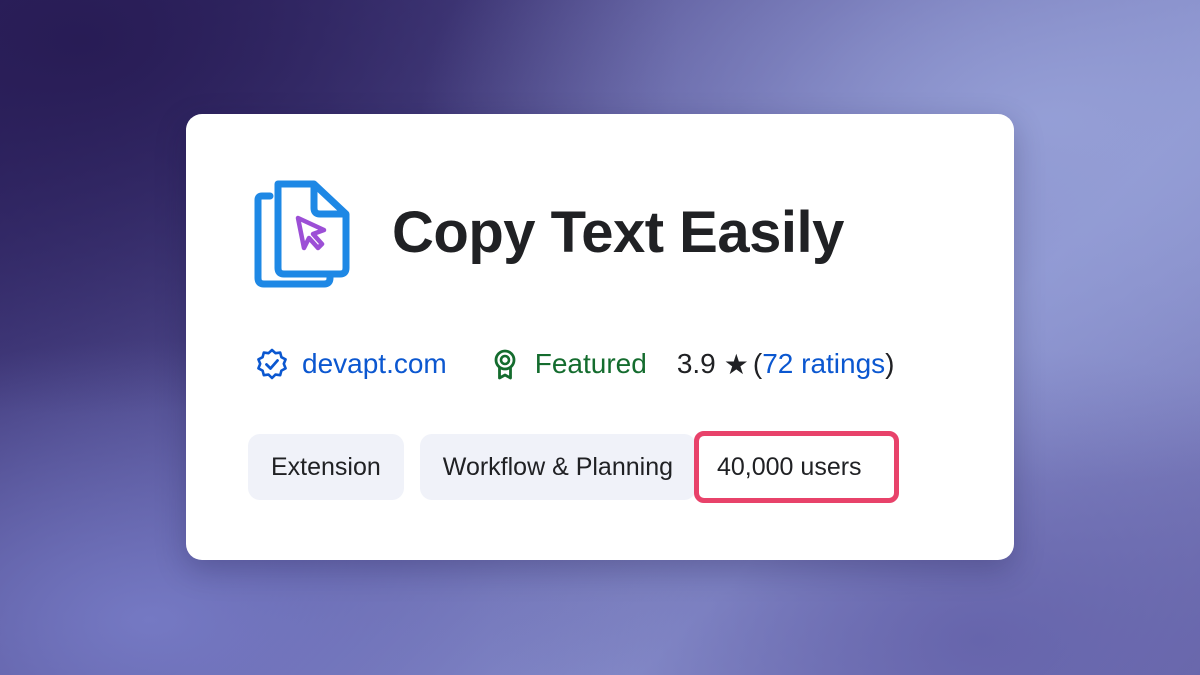 This screenshot has width=1200, height=675. What do you see at coordinates (736, 364) in the screenshot?
I see `star-icon: ★` at bounding box center [736, 364].